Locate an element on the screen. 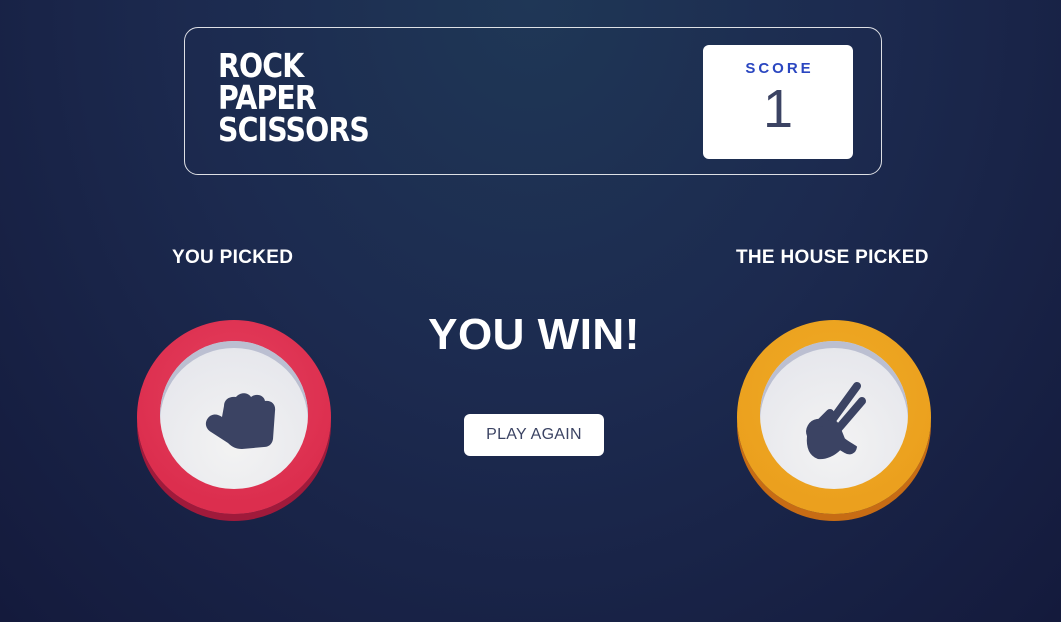  game-title: ROCK PAPER SCISSORS is located at coordinates (294, 99).